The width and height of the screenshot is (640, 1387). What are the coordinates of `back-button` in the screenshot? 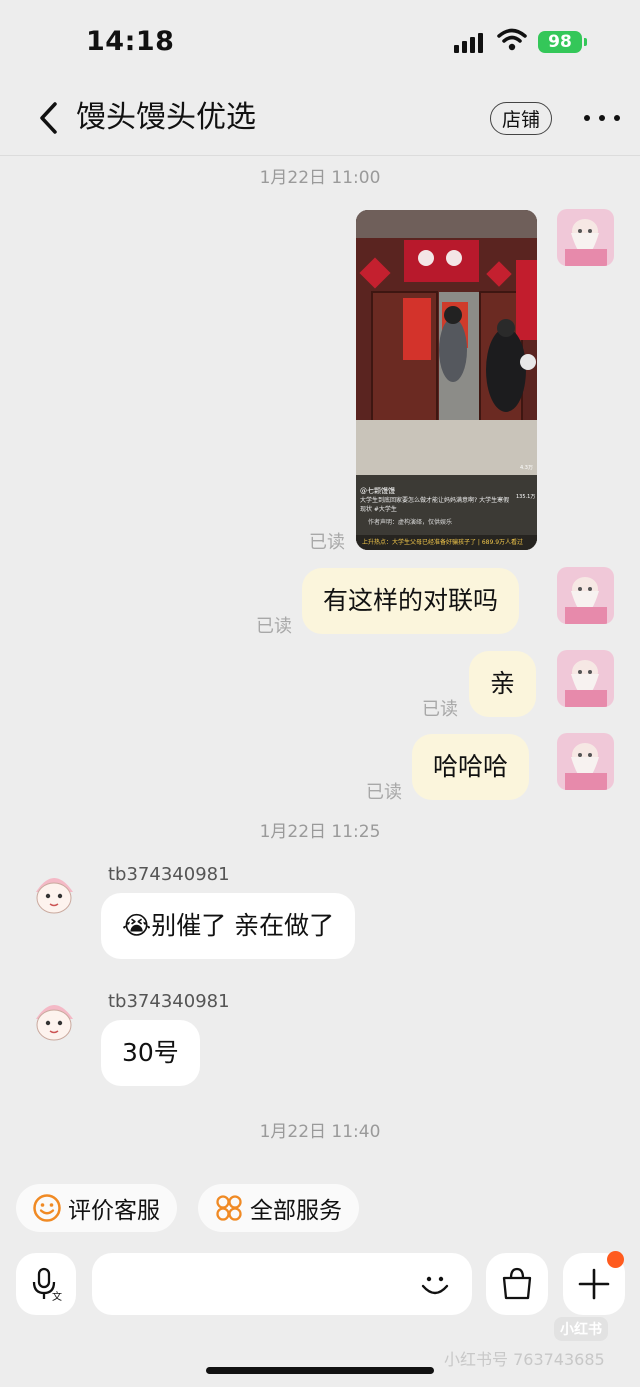 It's located at (48, 118).